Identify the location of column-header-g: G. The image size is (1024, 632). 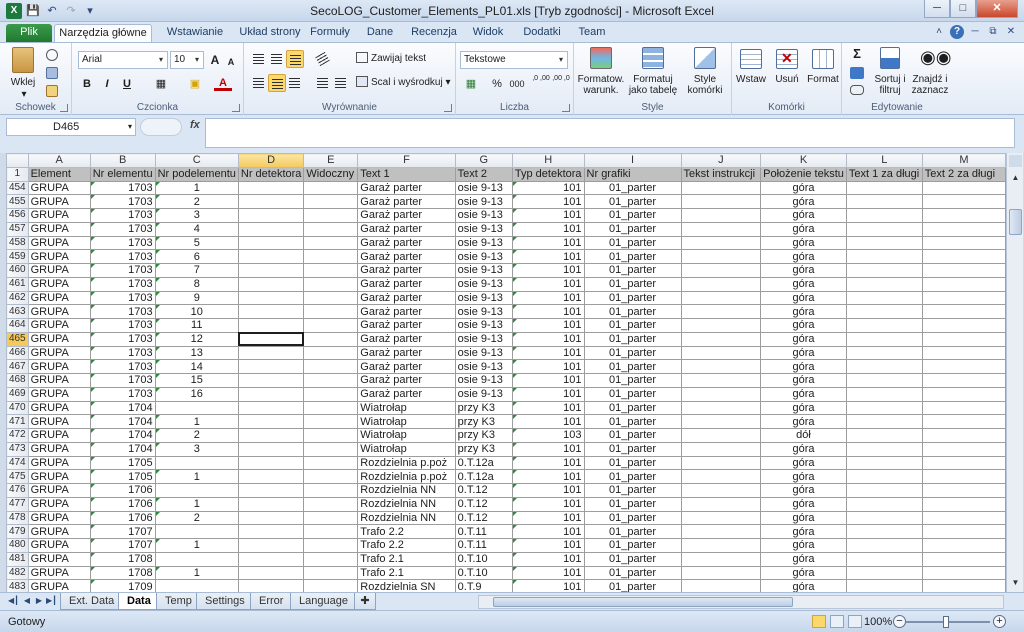
(483, 160).